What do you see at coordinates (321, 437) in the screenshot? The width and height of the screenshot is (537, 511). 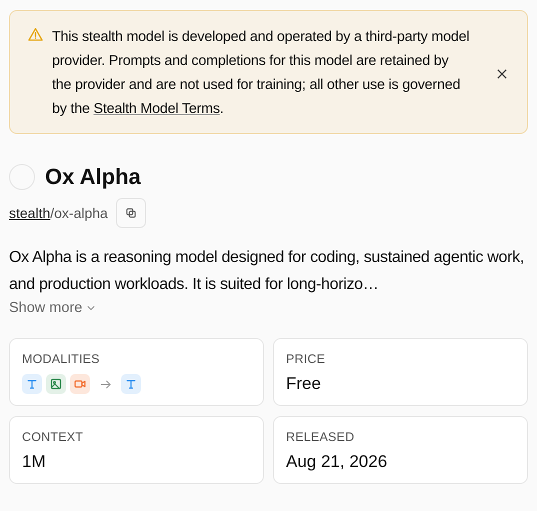 I see `stat-label: RELEASED` at bounding box center [321, 437].